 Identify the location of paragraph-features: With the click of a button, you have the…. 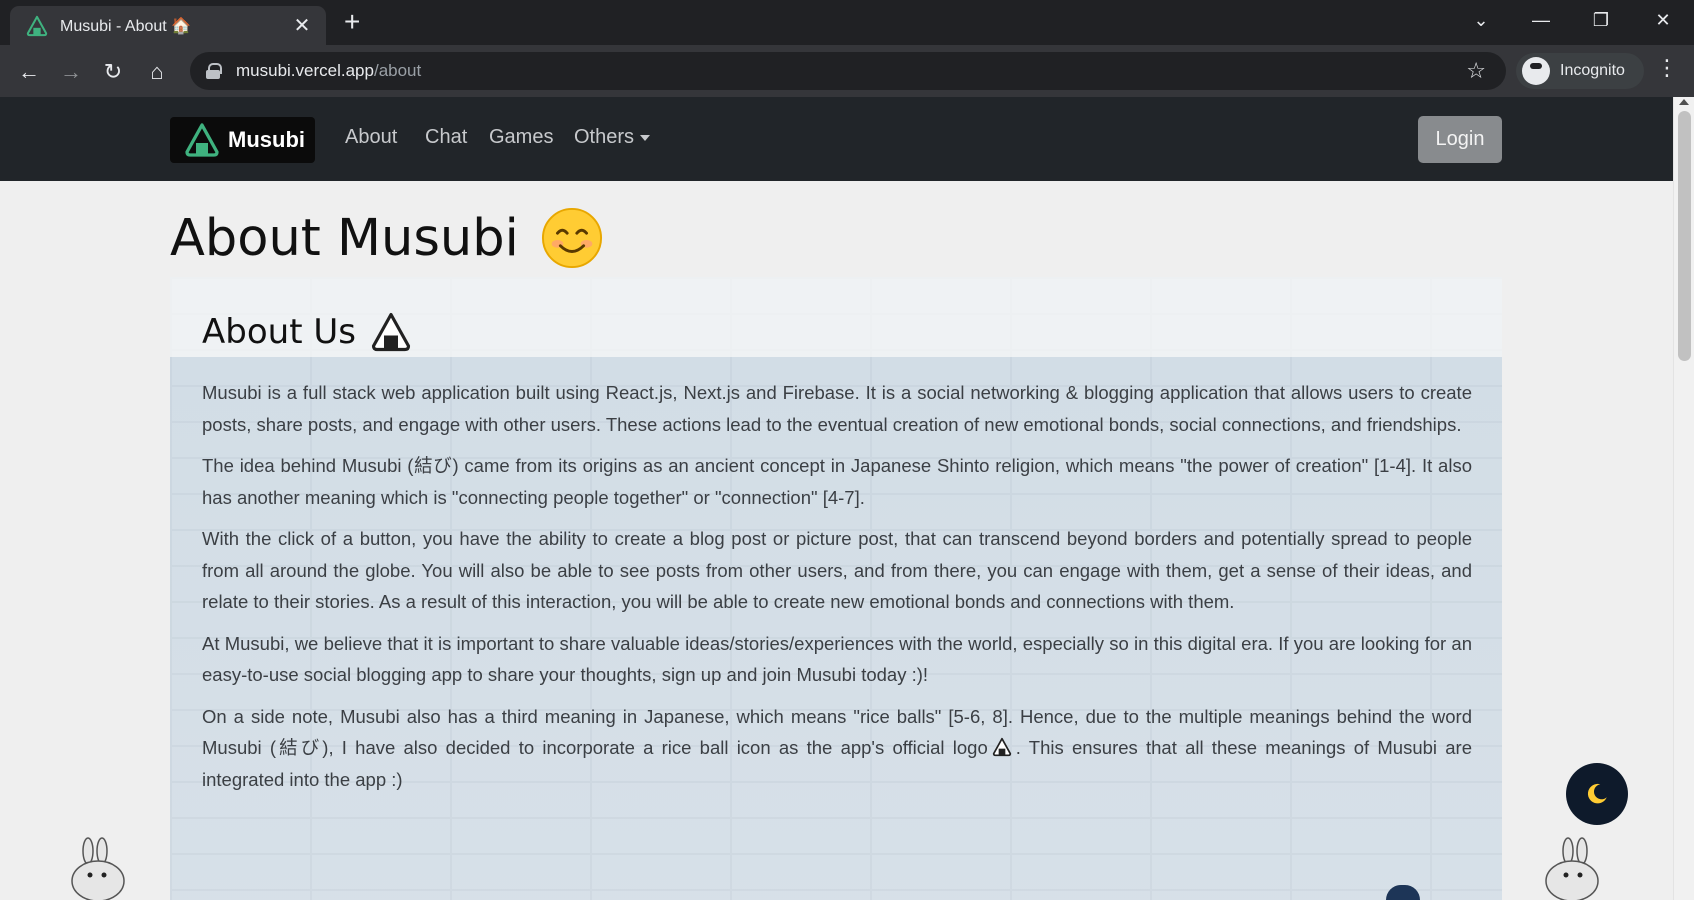
(837, 570).